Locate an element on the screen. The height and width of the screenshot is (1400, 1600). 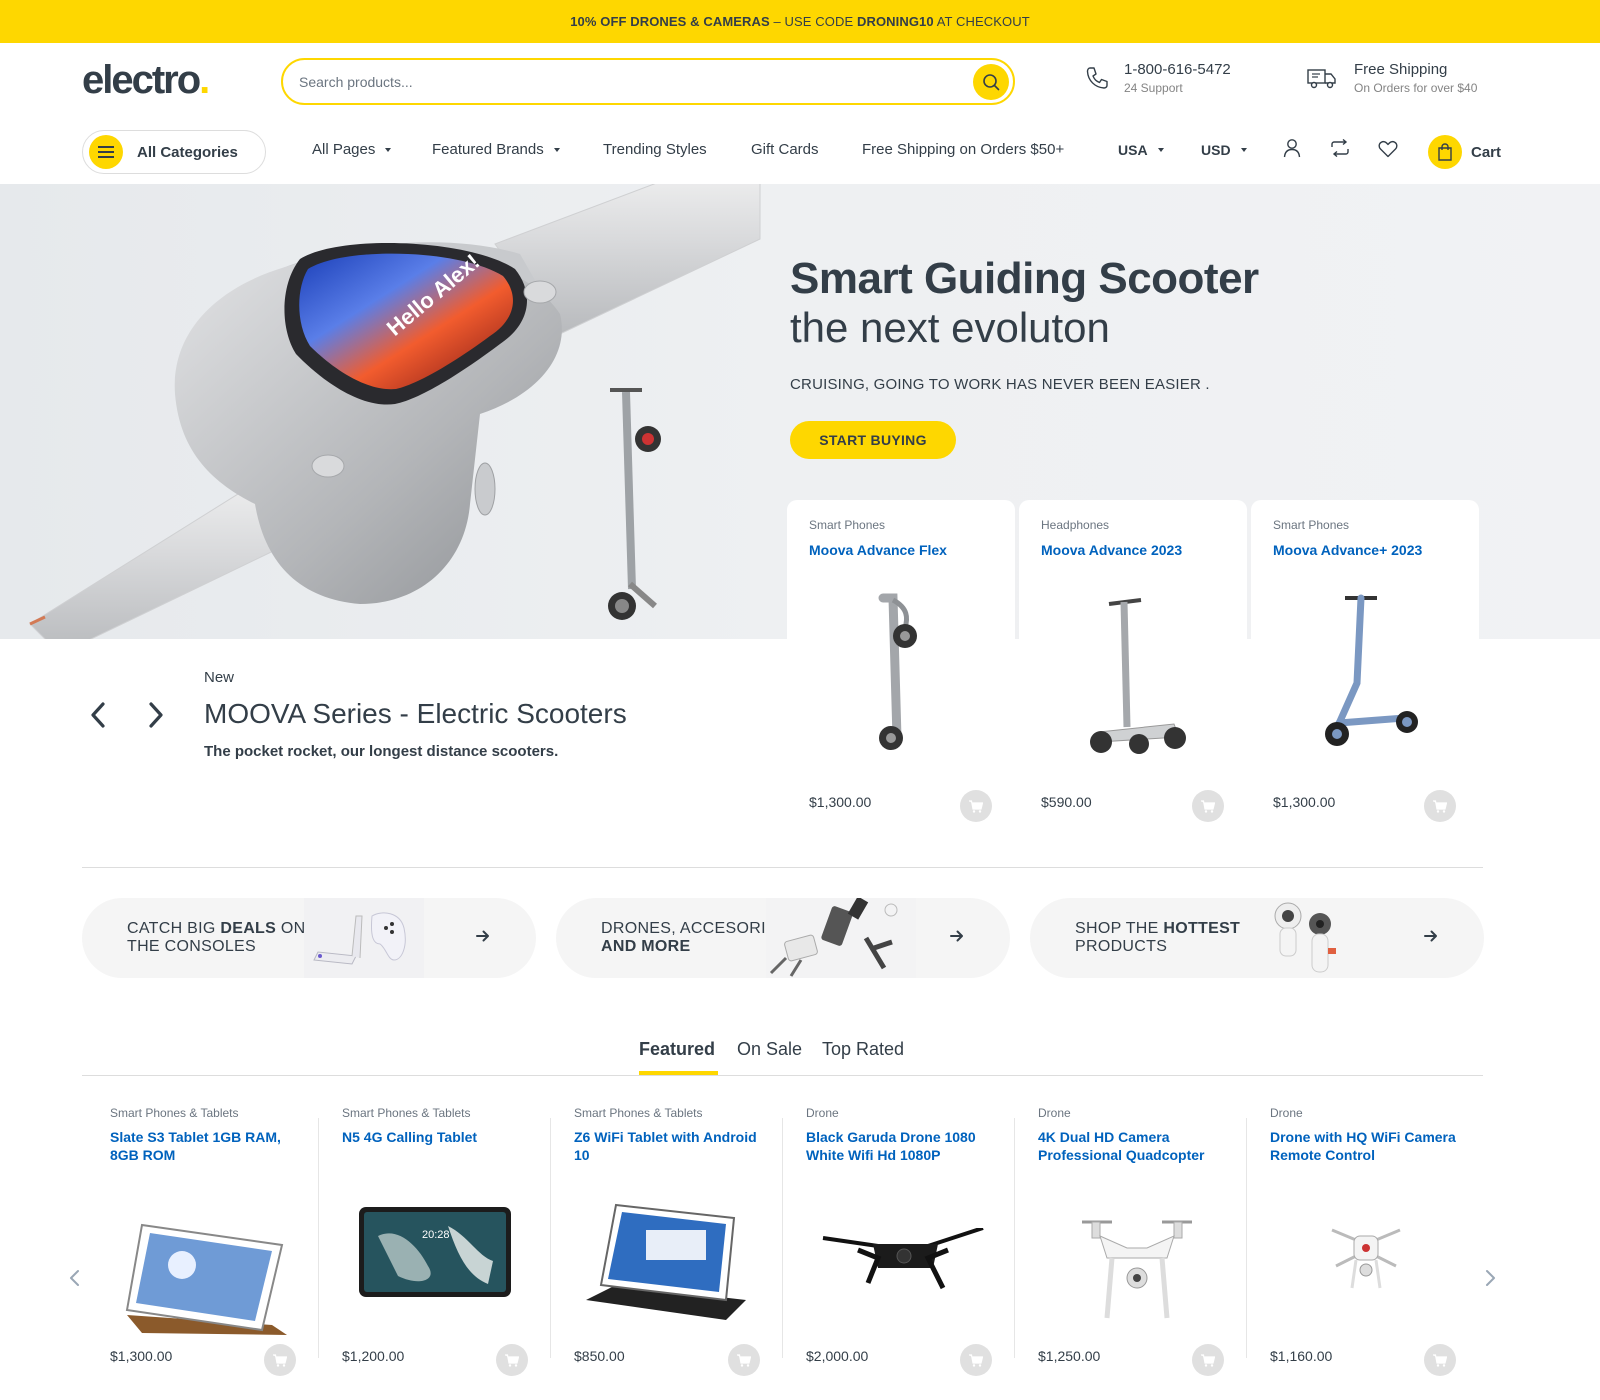
search-bar is located at coordinates (648, 81).